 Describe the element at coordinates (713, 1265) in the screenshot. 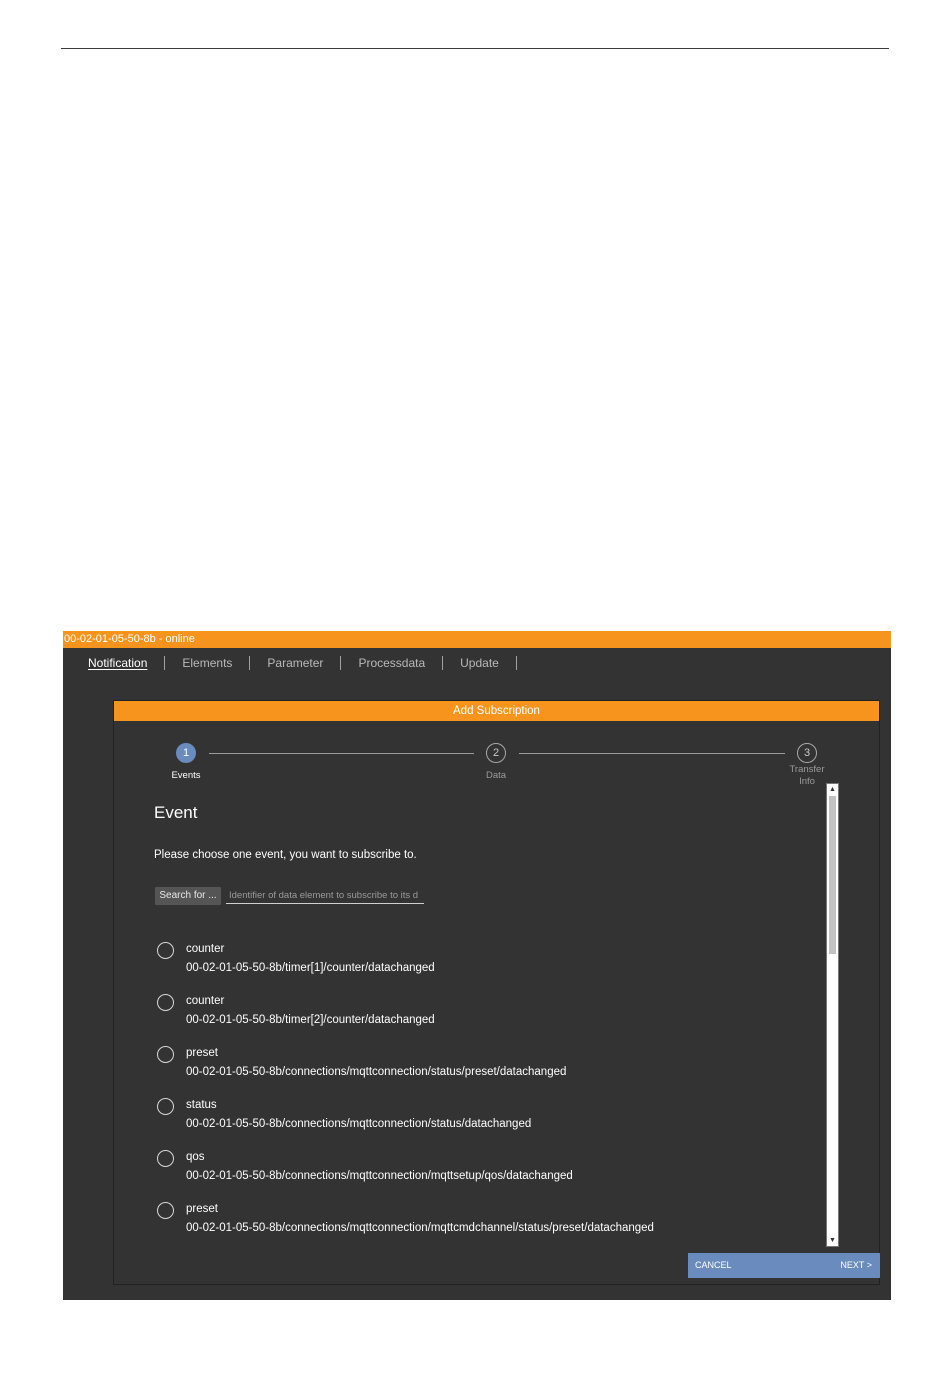

I see `cancel-button: CANCEL` at that location.